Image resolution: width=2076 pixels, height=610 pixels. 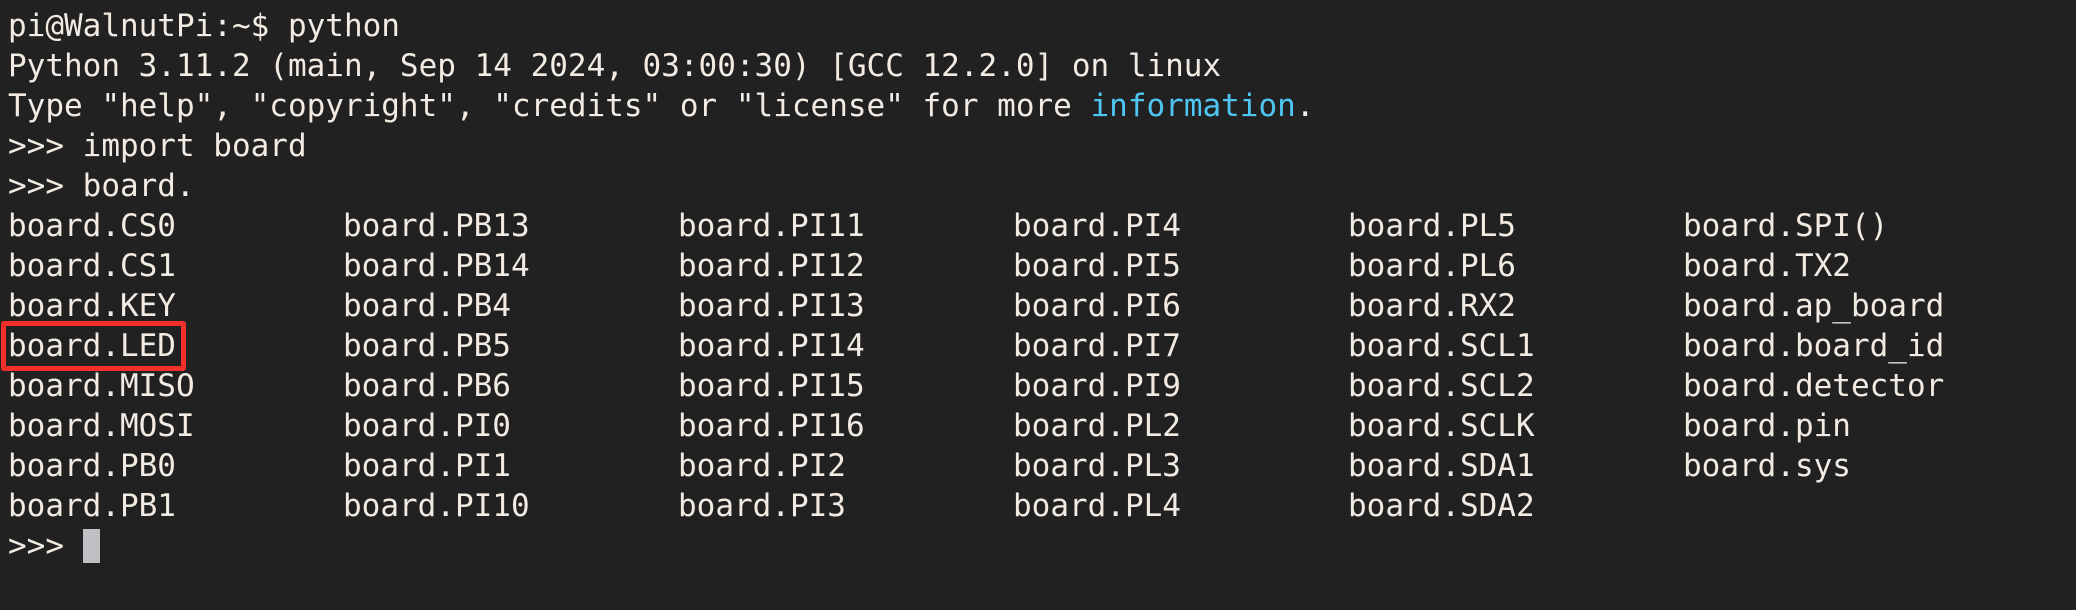 What do you see at coordinates (510, 386) in the screenshot?
I see `completion-item: board.PB6` at bounding box center [510, 386].